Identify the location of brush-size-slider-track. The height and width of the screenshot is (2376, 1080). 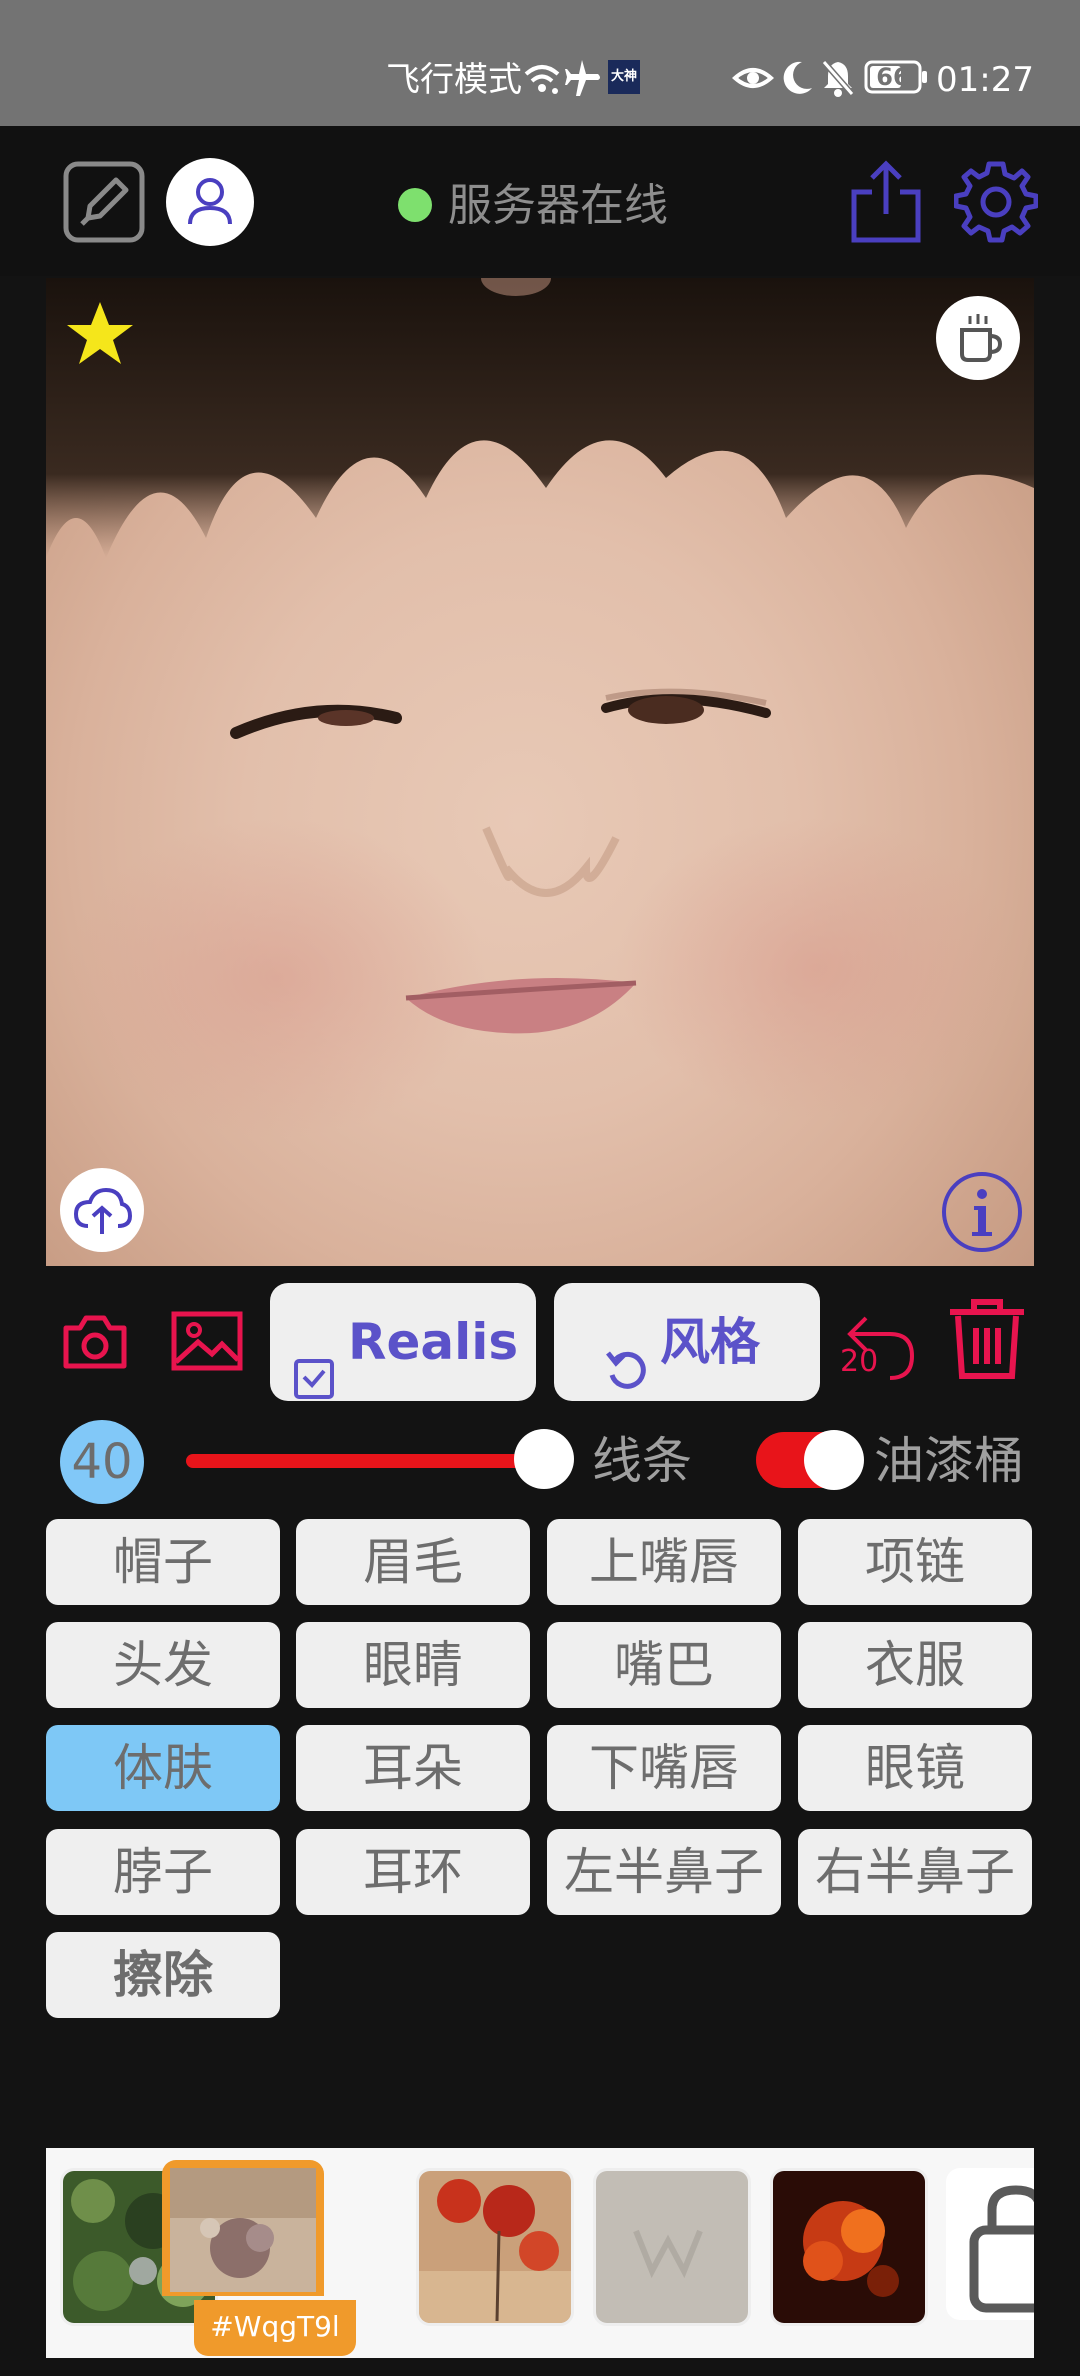
(365, 1461).